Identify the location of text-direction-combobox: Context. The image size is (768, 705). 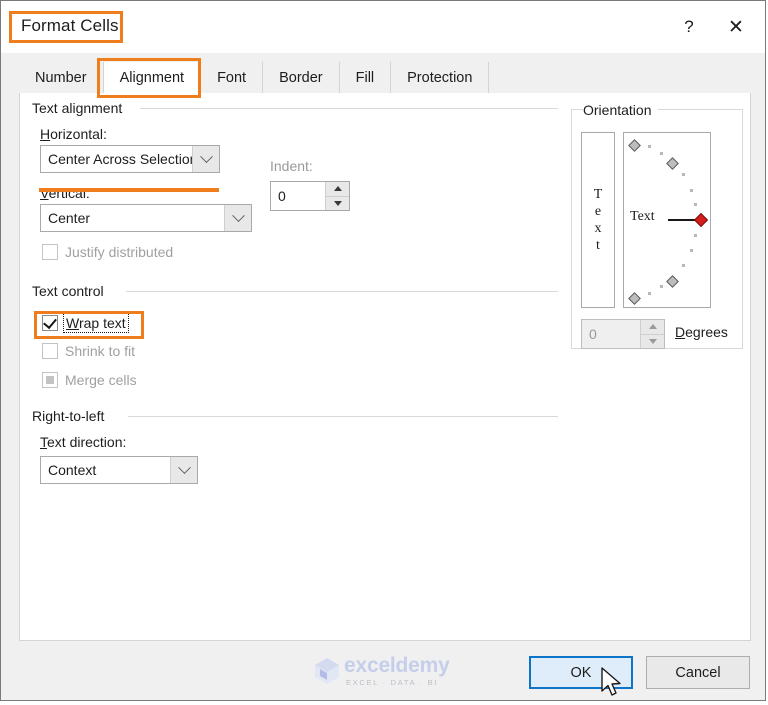
(119, 470).